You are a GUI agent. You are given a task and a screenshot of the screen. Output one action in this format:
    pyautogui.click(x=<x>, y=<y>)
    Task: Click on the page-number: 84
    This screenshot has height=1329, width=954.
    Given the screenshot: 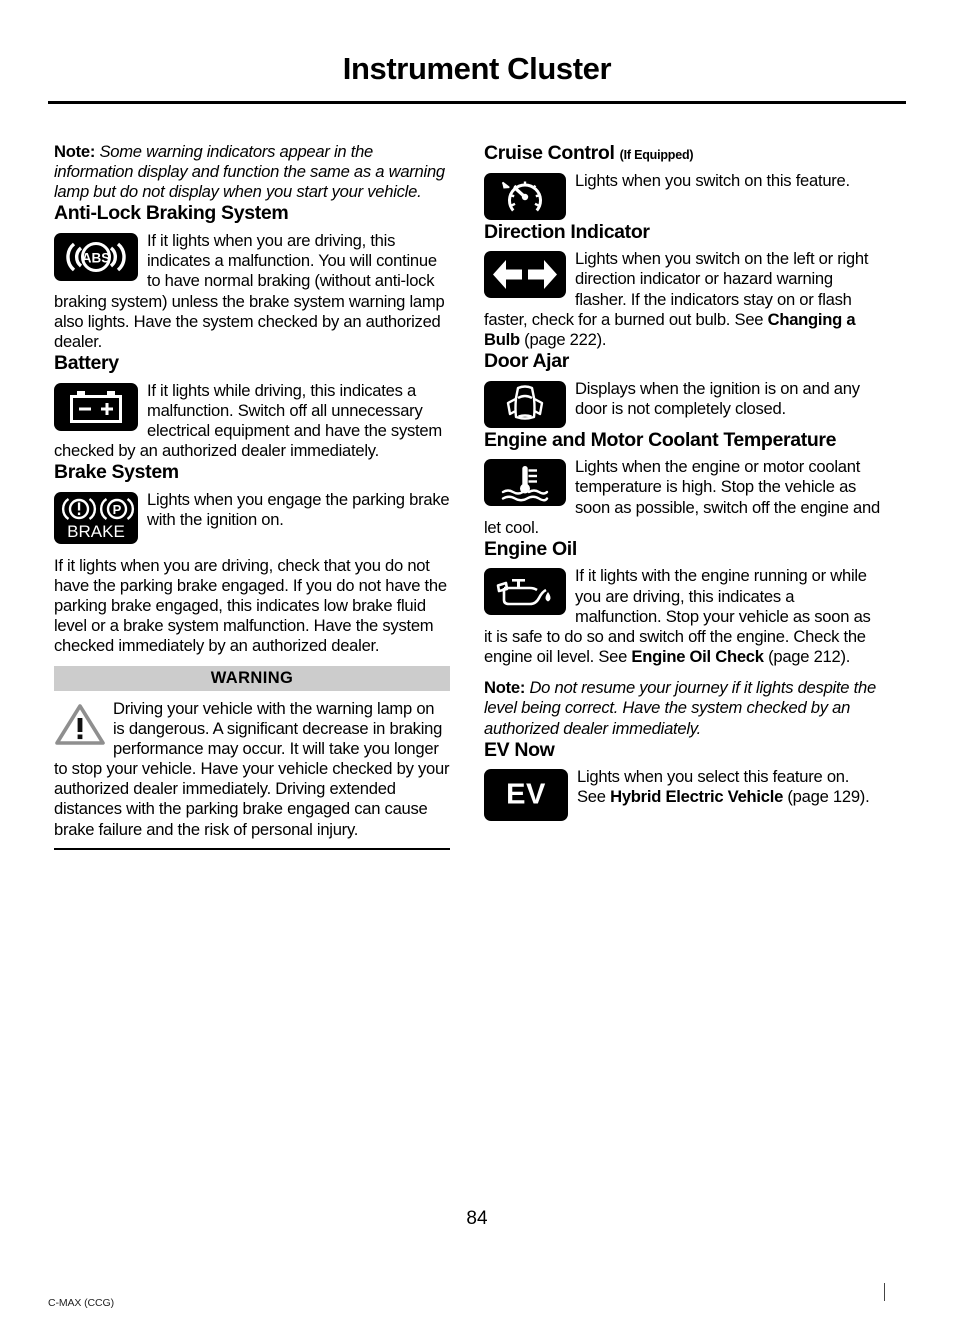 What is the action you would take?
    pyautogui.click(x=477, y=1218)
    